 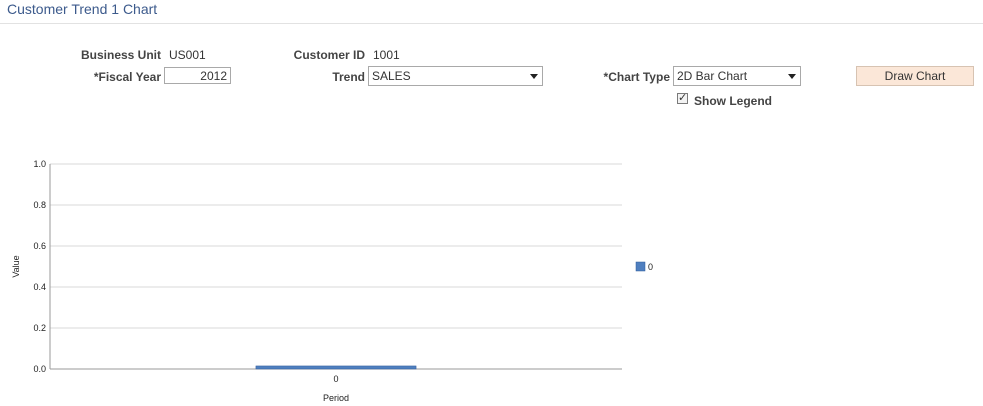 What do you see at coordinates (335, 379) in the screenshot?
I see `x-tick-label: 0` at bounding box center [335, 379].